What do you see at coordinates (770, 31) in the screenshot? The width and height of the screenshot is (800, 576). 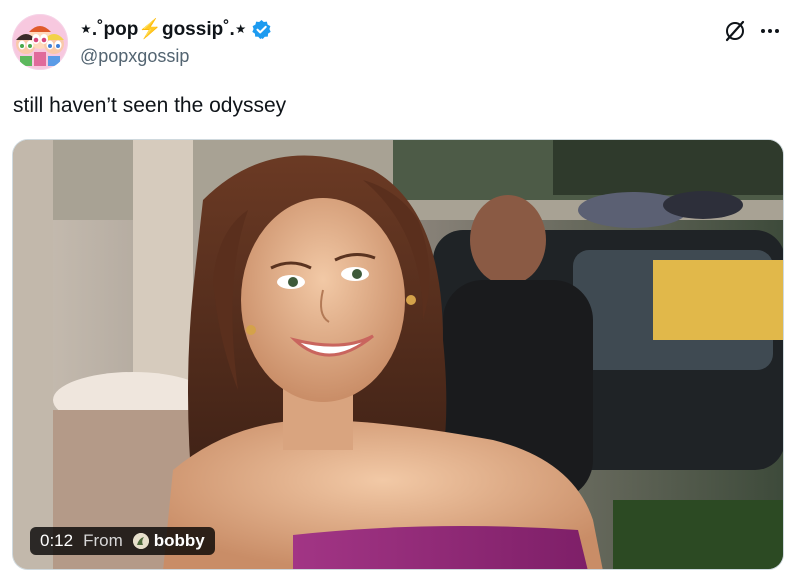 I see `more-options-icon` at bounding box center [770, 31].